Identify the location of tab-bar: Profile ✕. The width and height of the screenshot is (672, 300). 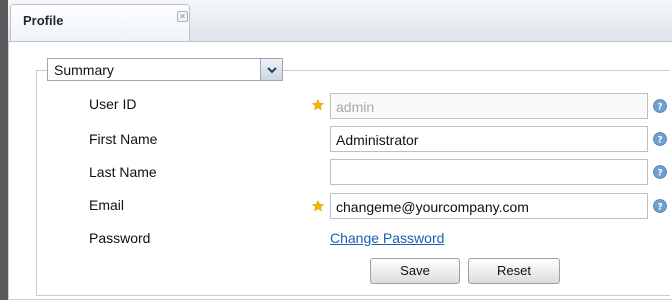
(340, 21).